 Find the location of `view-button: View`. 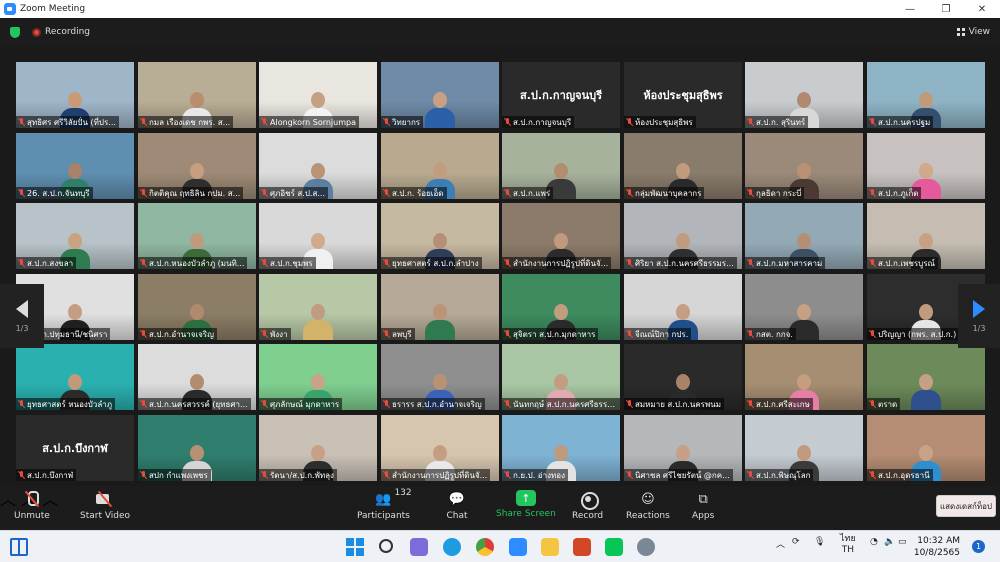

view-button: View is located at coordinates (973, 32).